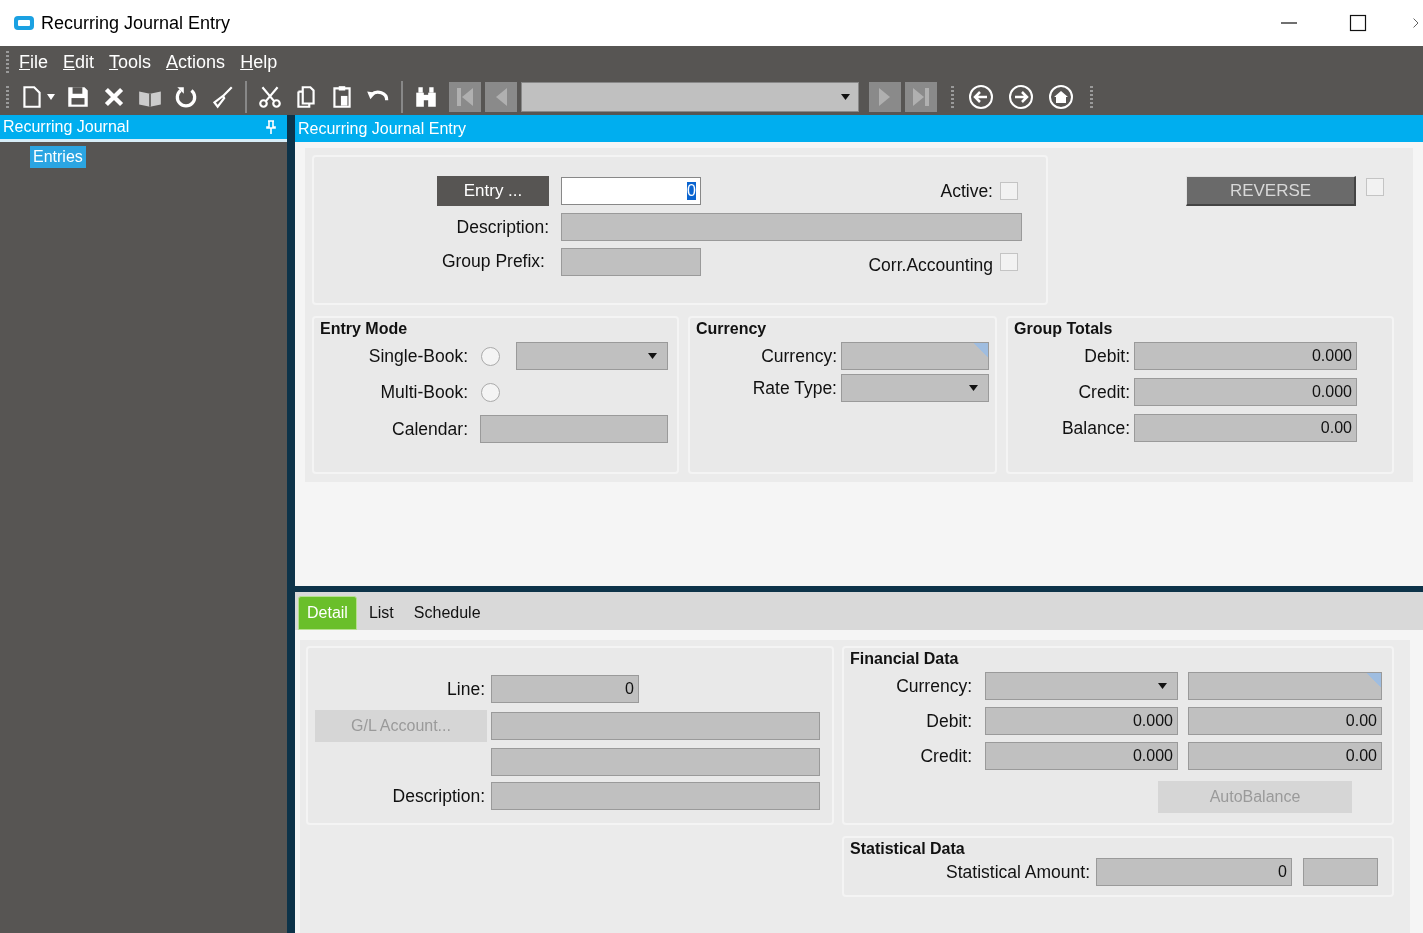 Image resolution: width=1423 pixels, height=933 pixels. I want to click on last-icon, so click(921, 96).